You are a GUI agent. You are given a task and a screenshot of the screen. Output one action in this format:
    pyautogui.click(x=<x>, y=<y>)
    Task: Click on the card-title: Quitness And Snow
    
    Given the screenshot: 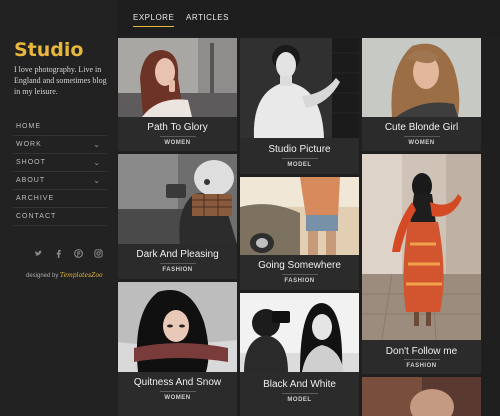 What is the action you would take?
    pyautogui.click(x=177, y=382)
    